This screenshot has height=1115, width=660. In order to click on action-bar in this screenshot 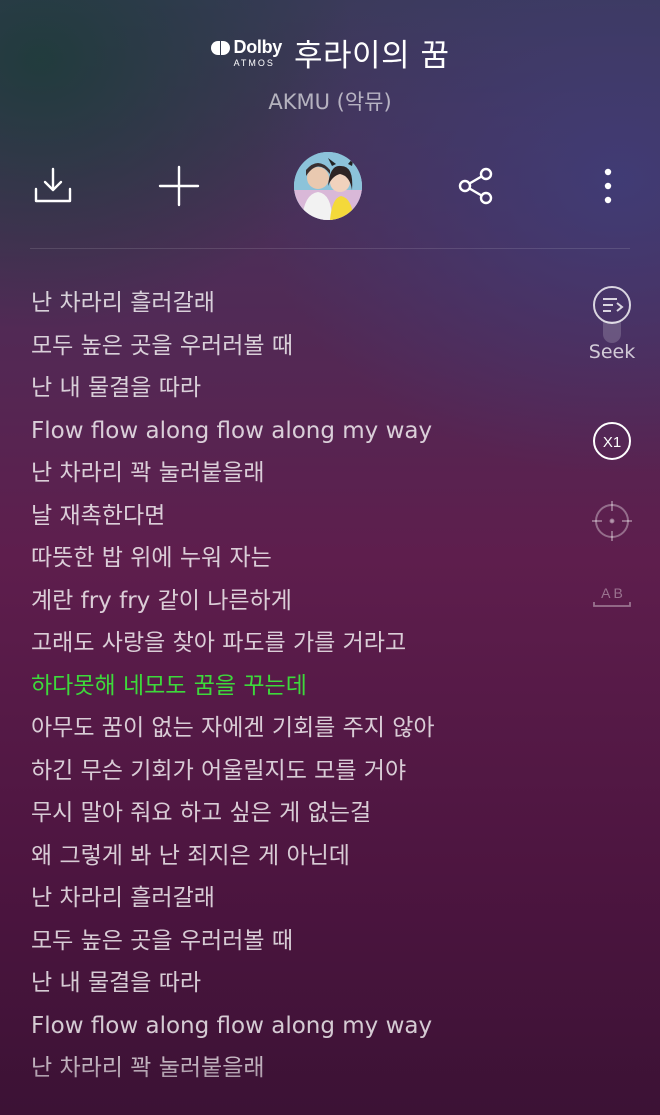, I will do `click(330, 186)`.